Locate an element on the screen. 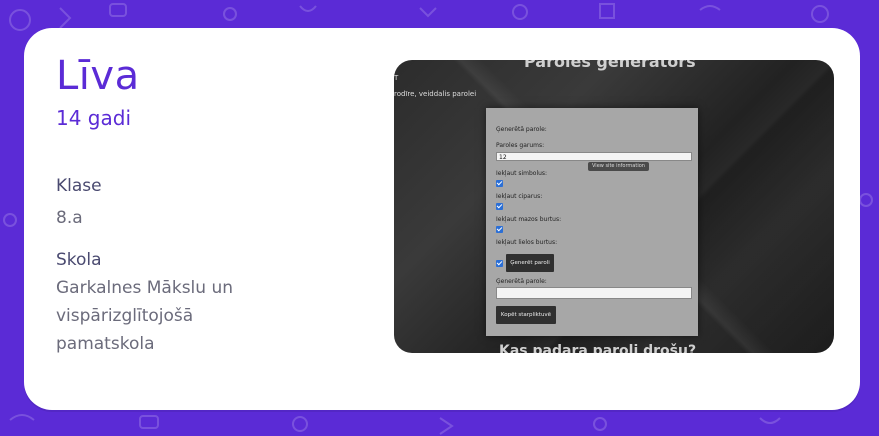 This screenshot has width=879, height=436. generate-password-button: Ģenerēt paroli is located at coordinates (530, 263).